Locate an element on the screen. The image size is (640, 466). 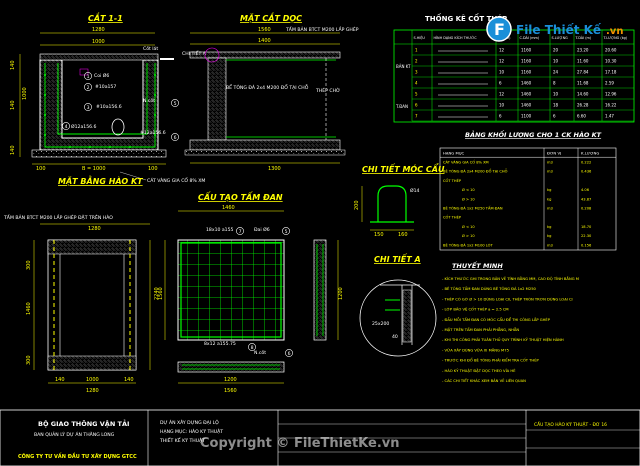
steel-cell: 18 is located at coordinates (556, 105).